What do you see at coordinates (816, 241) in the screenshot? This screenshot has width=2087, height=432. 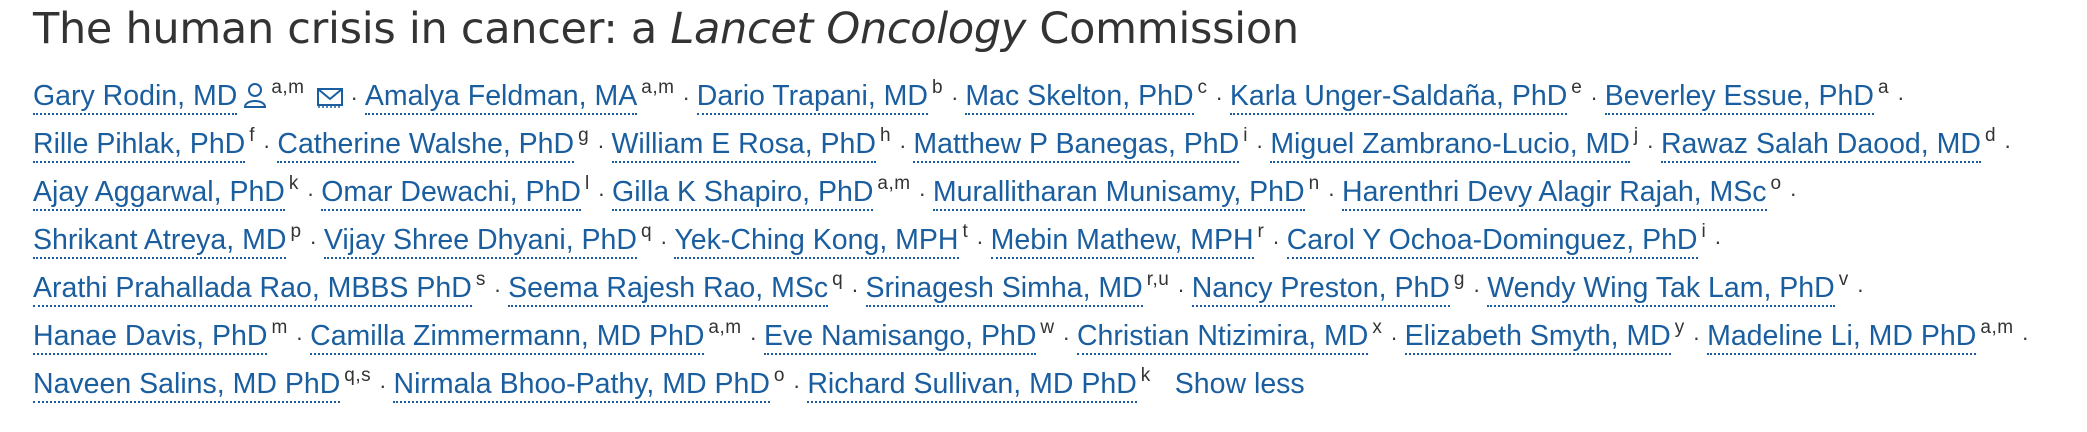 I see `author-link: Yek-Ching Kong, MPH` at bounding box center [816, 241].